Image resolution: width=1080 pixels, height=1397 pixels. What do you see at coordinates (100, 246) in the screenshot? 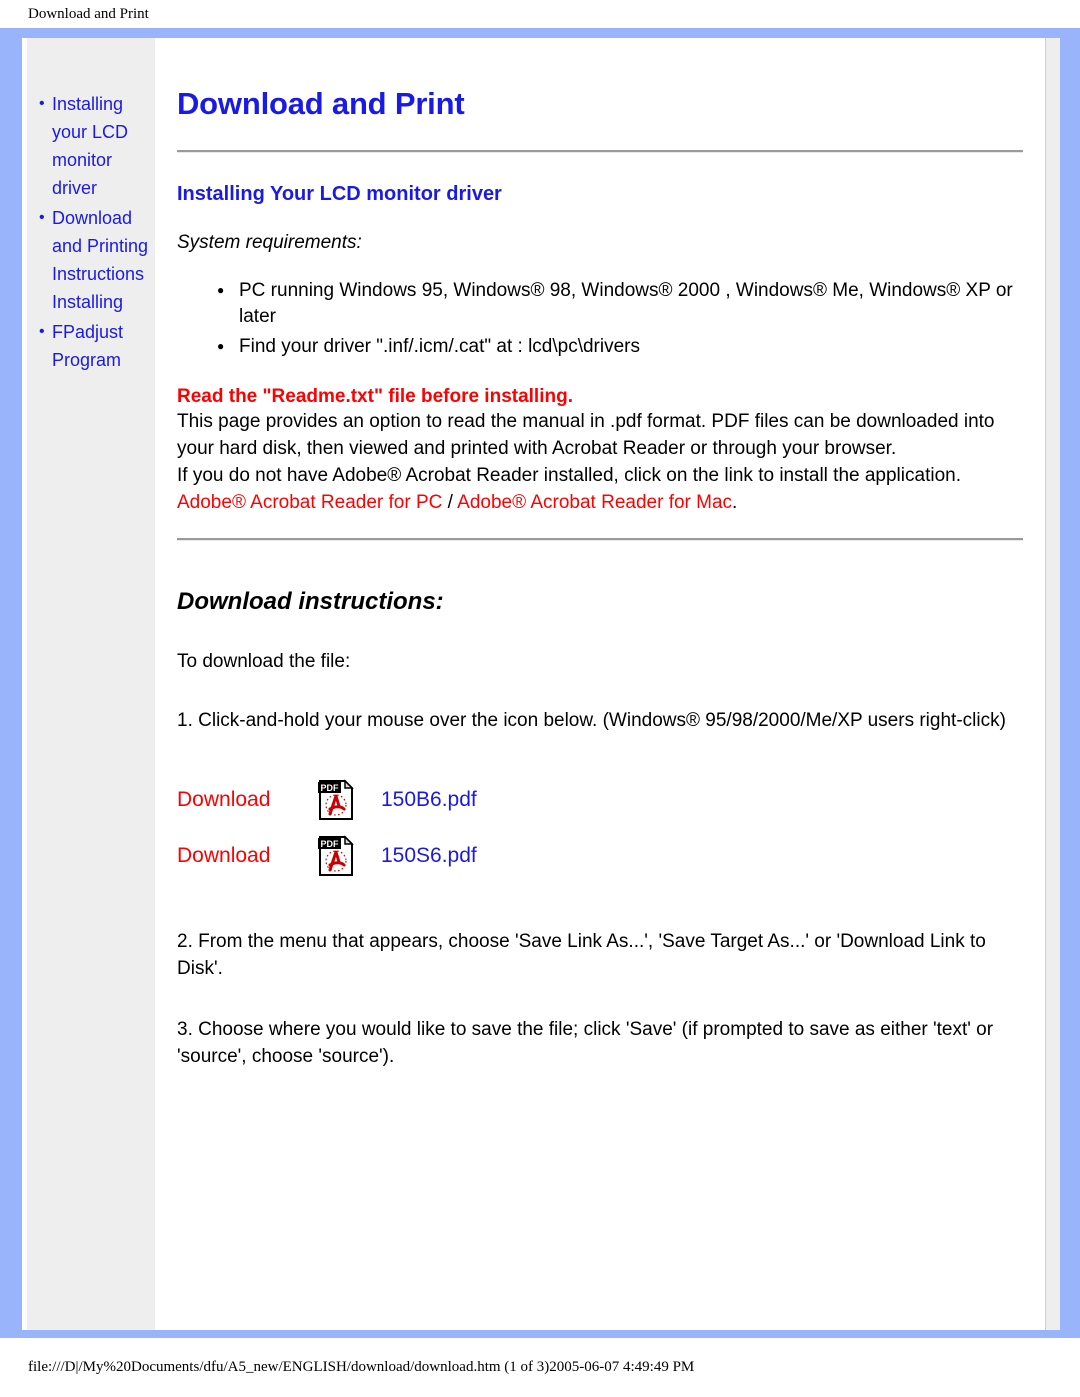
I see `sidebar-link-download-printing: Download and Printing Instructions` at bounding box center [100, 246].